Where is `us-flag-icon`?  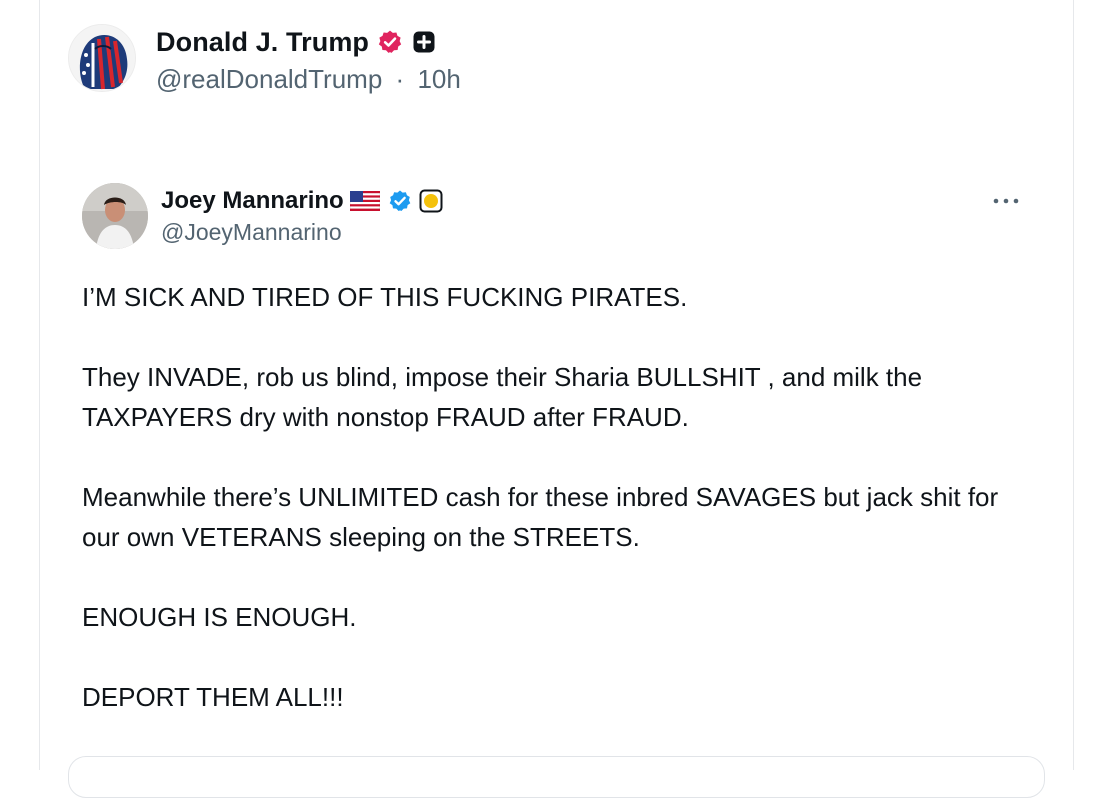 us-flag-icon is located at coordinates (364, 201).